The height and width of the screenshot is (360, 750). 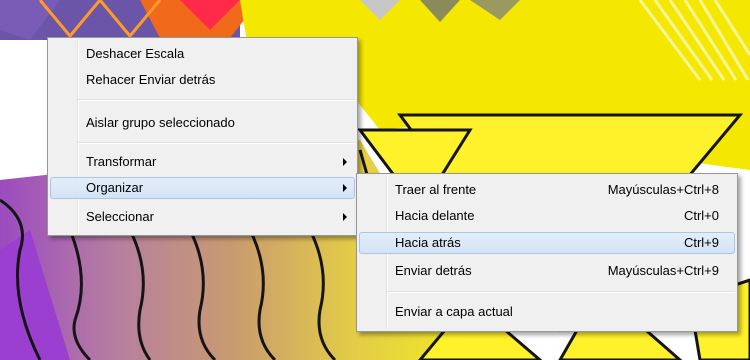 I want to click on menu-item-label: Transformar, so click(x=121, y=161).